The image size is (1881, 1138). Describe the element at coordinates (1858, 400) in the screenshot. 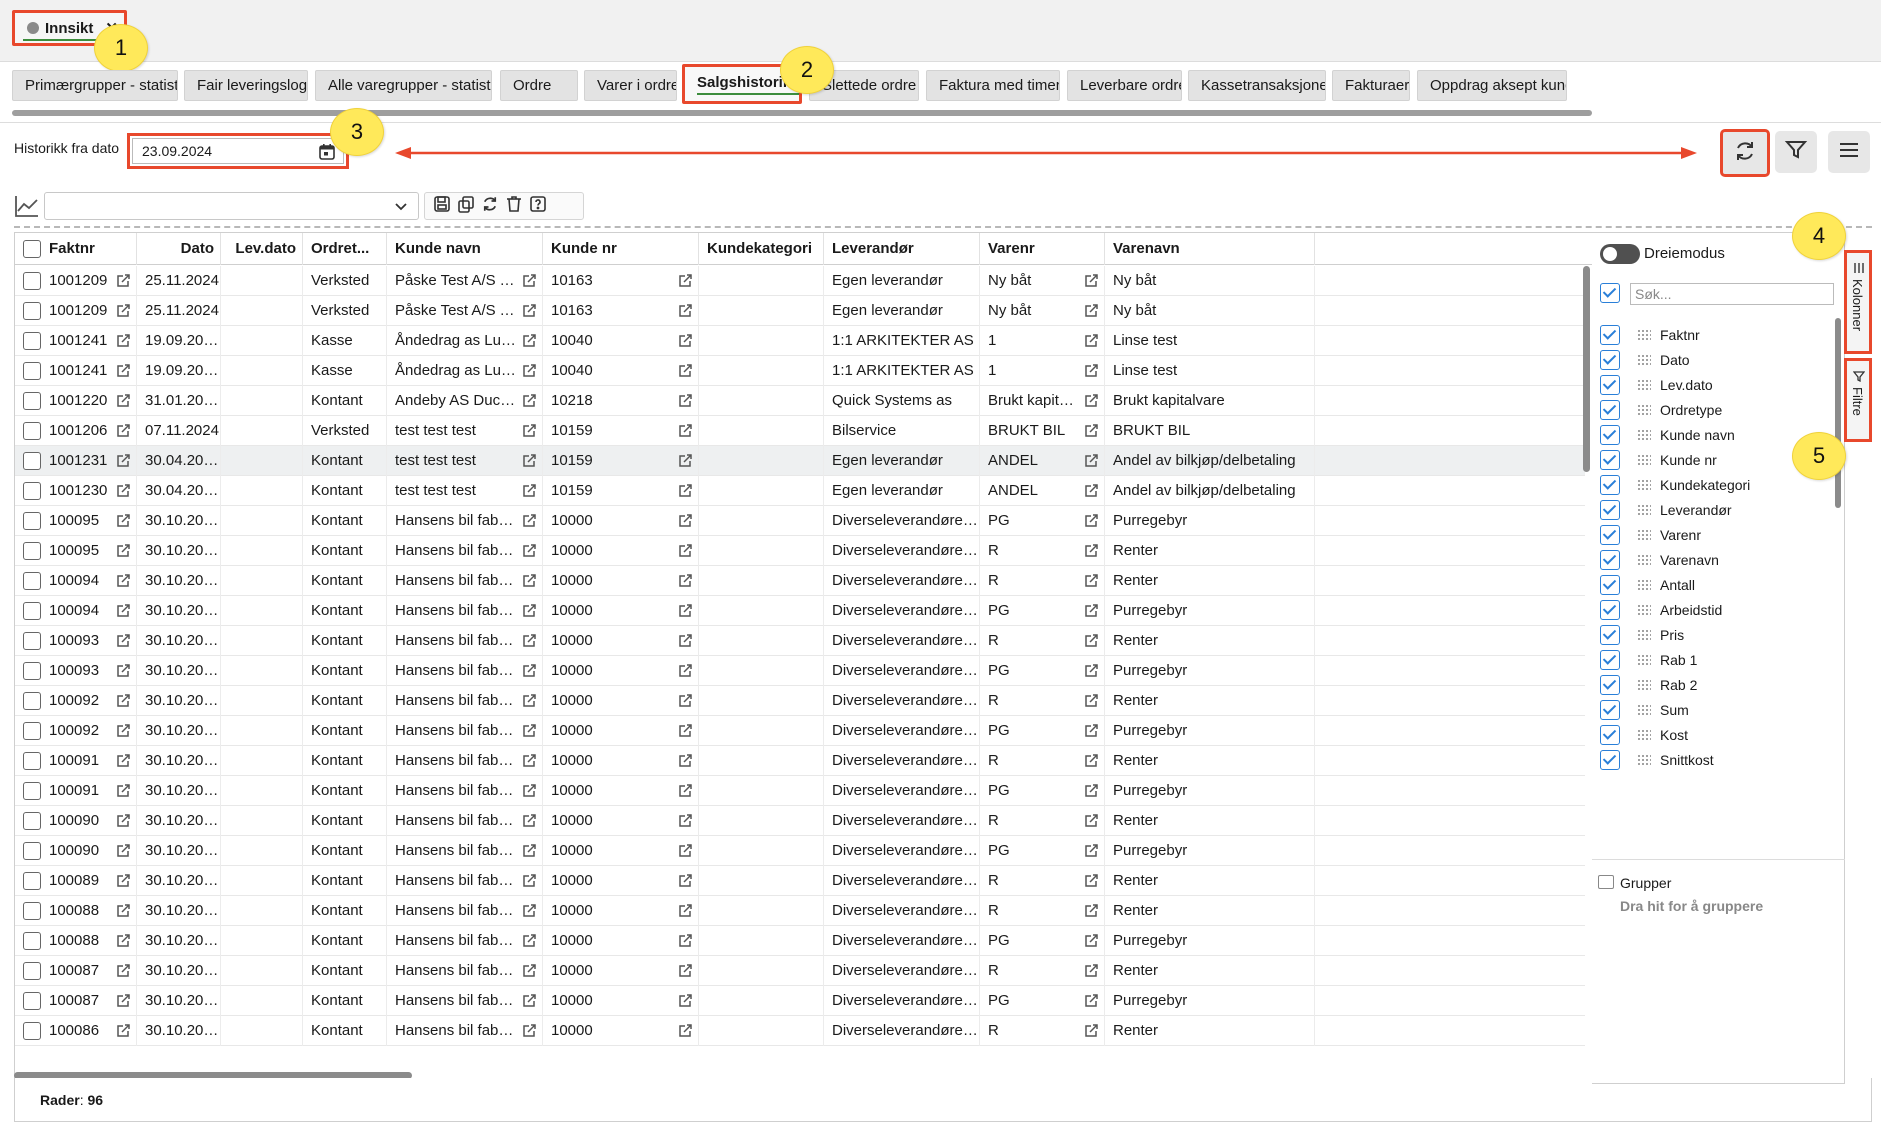

I see `side-tab-filtre: Filtre` at that location.